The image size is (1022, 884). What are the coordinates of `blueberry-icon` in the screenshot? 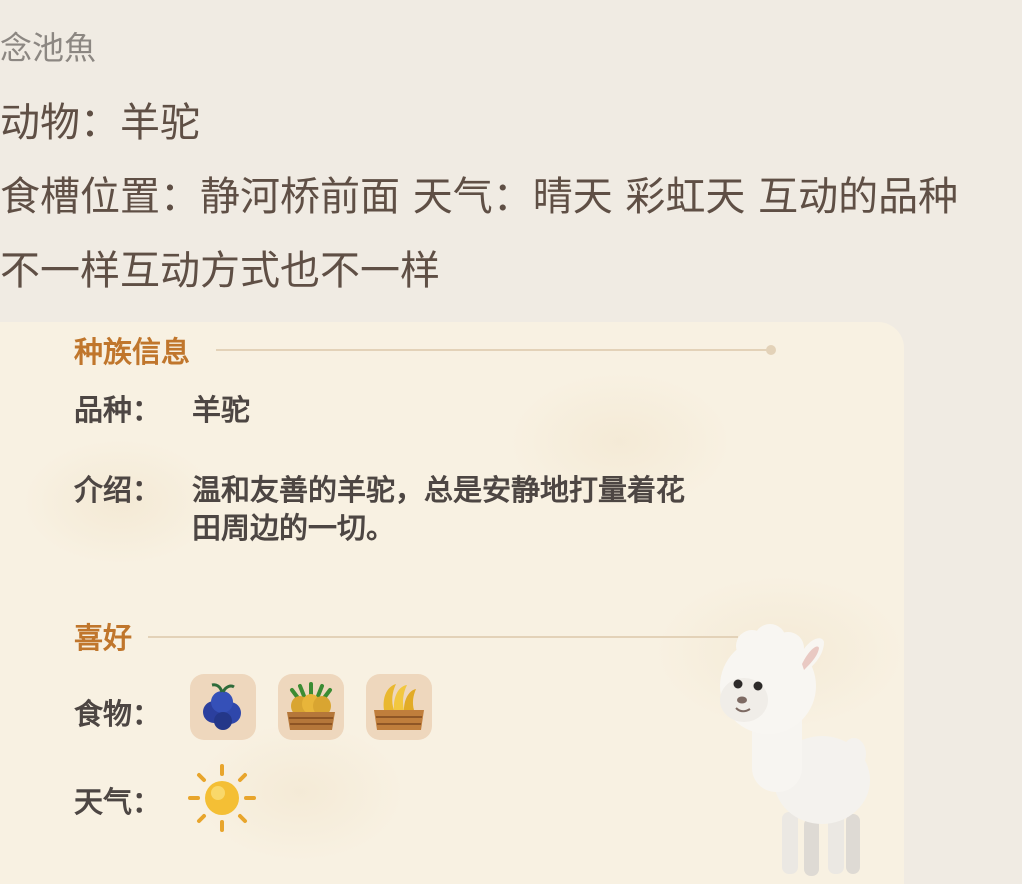 It's located at (222, 706).